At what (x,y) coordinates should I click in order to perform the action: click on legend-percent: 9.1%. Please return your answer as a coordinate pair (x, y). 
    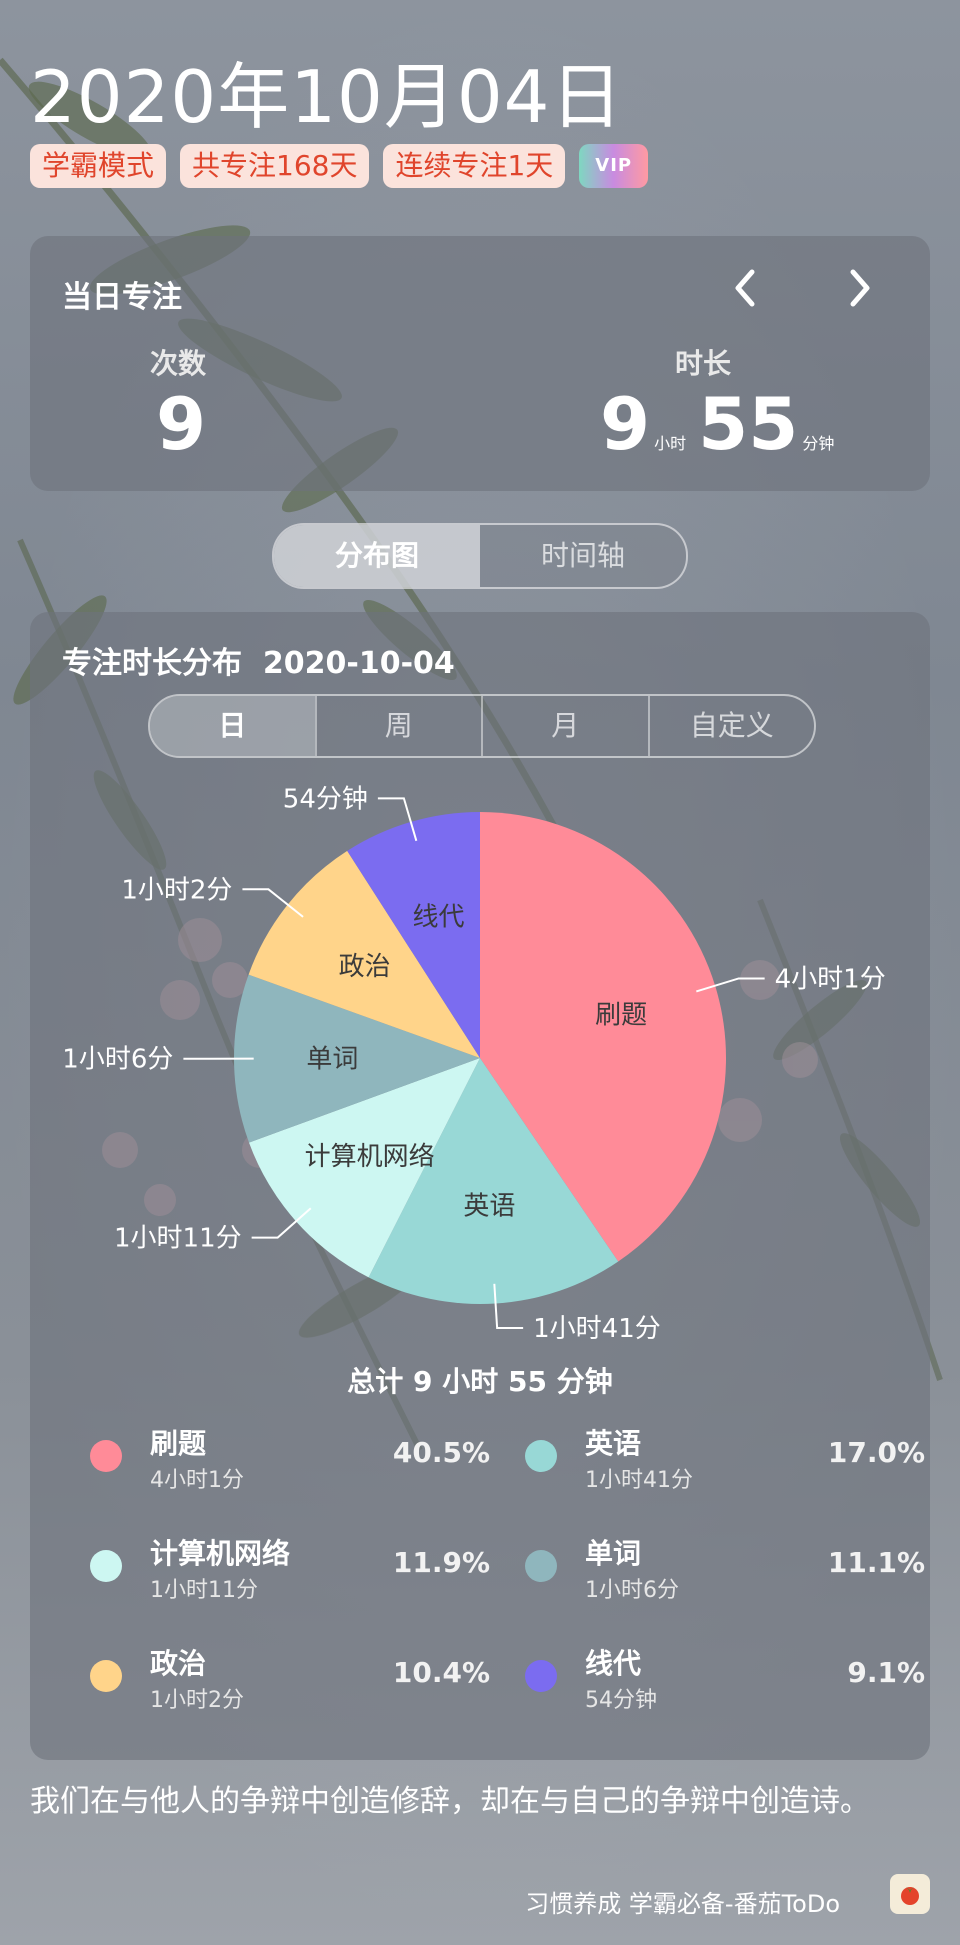
    Looking at the image, I should click on (886, 1672).